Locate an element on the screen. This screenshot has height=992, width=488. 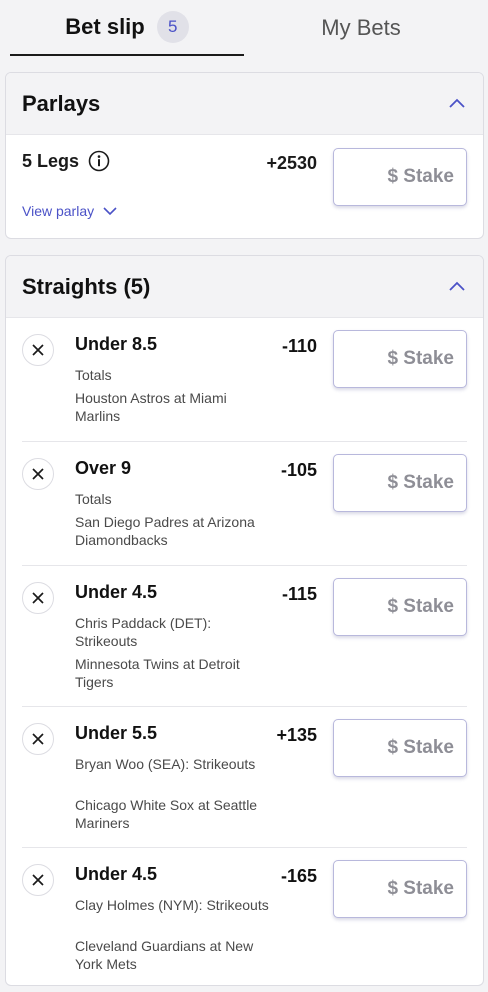
parlay-stake-input is located at coordinates (400, 177).